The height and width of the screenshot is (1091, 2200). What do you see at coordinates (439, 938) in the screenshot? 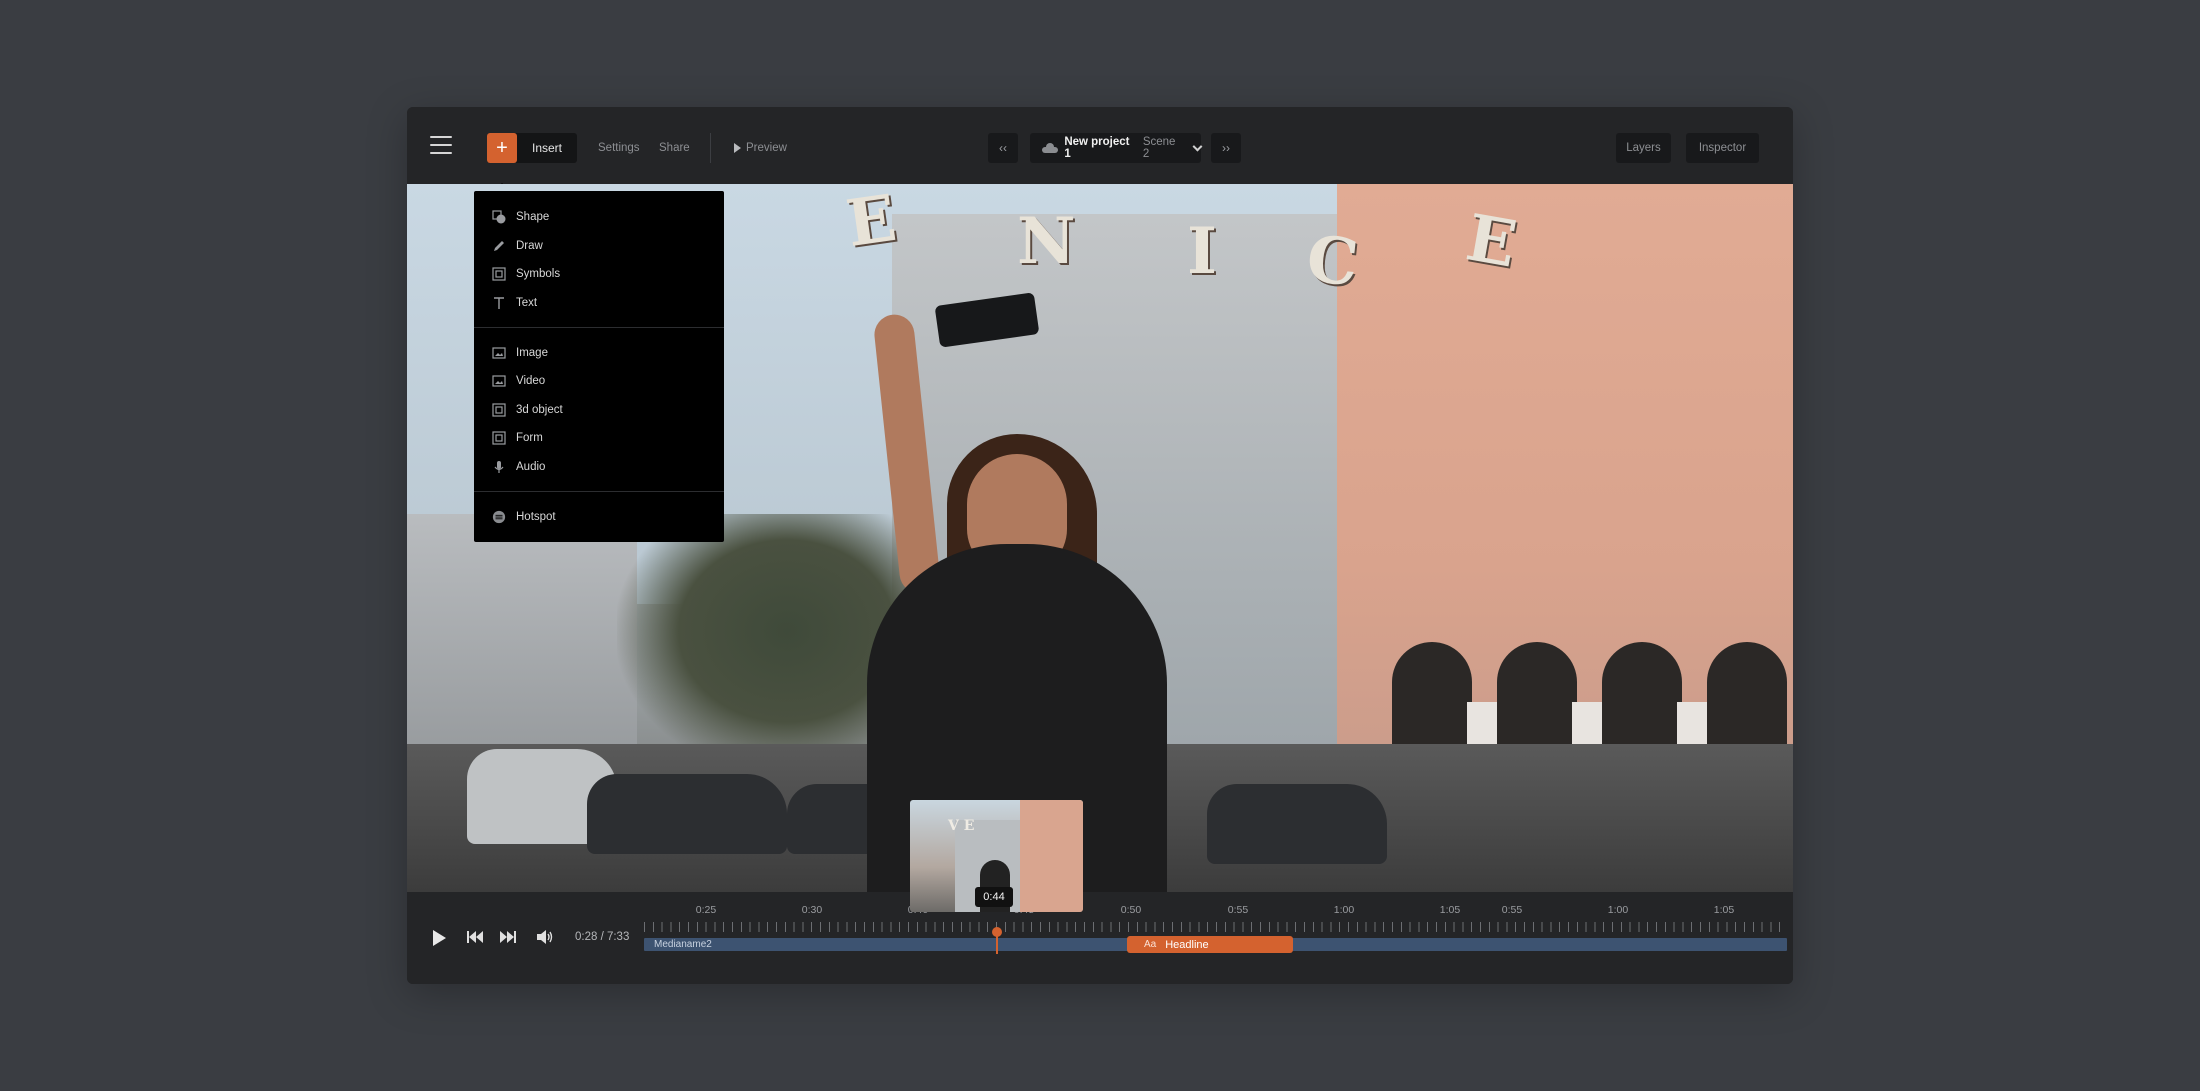
I see `play-icon` at bounding box center [439, 938].